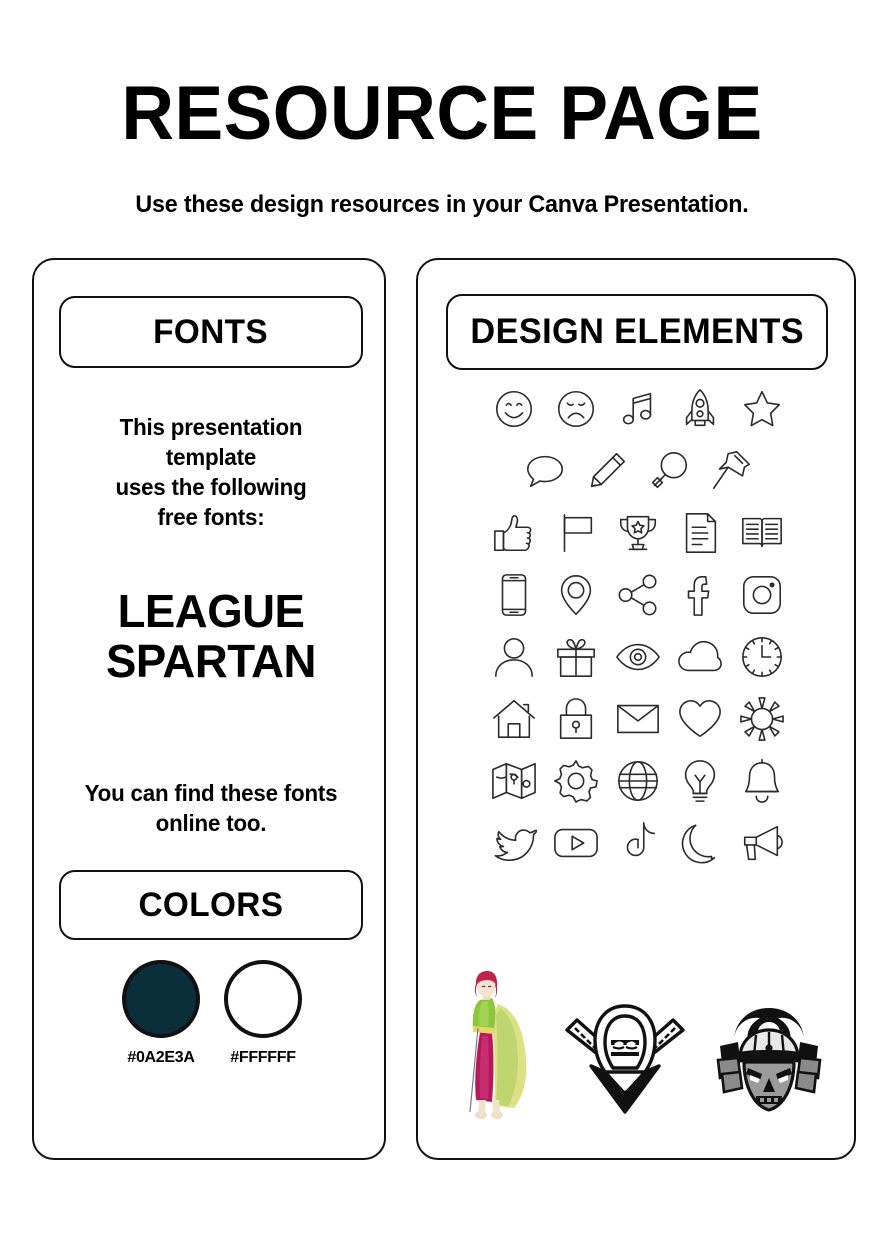 The image size is (884, 1250). I want to click on lightbulb-icon, so click(700, 781).